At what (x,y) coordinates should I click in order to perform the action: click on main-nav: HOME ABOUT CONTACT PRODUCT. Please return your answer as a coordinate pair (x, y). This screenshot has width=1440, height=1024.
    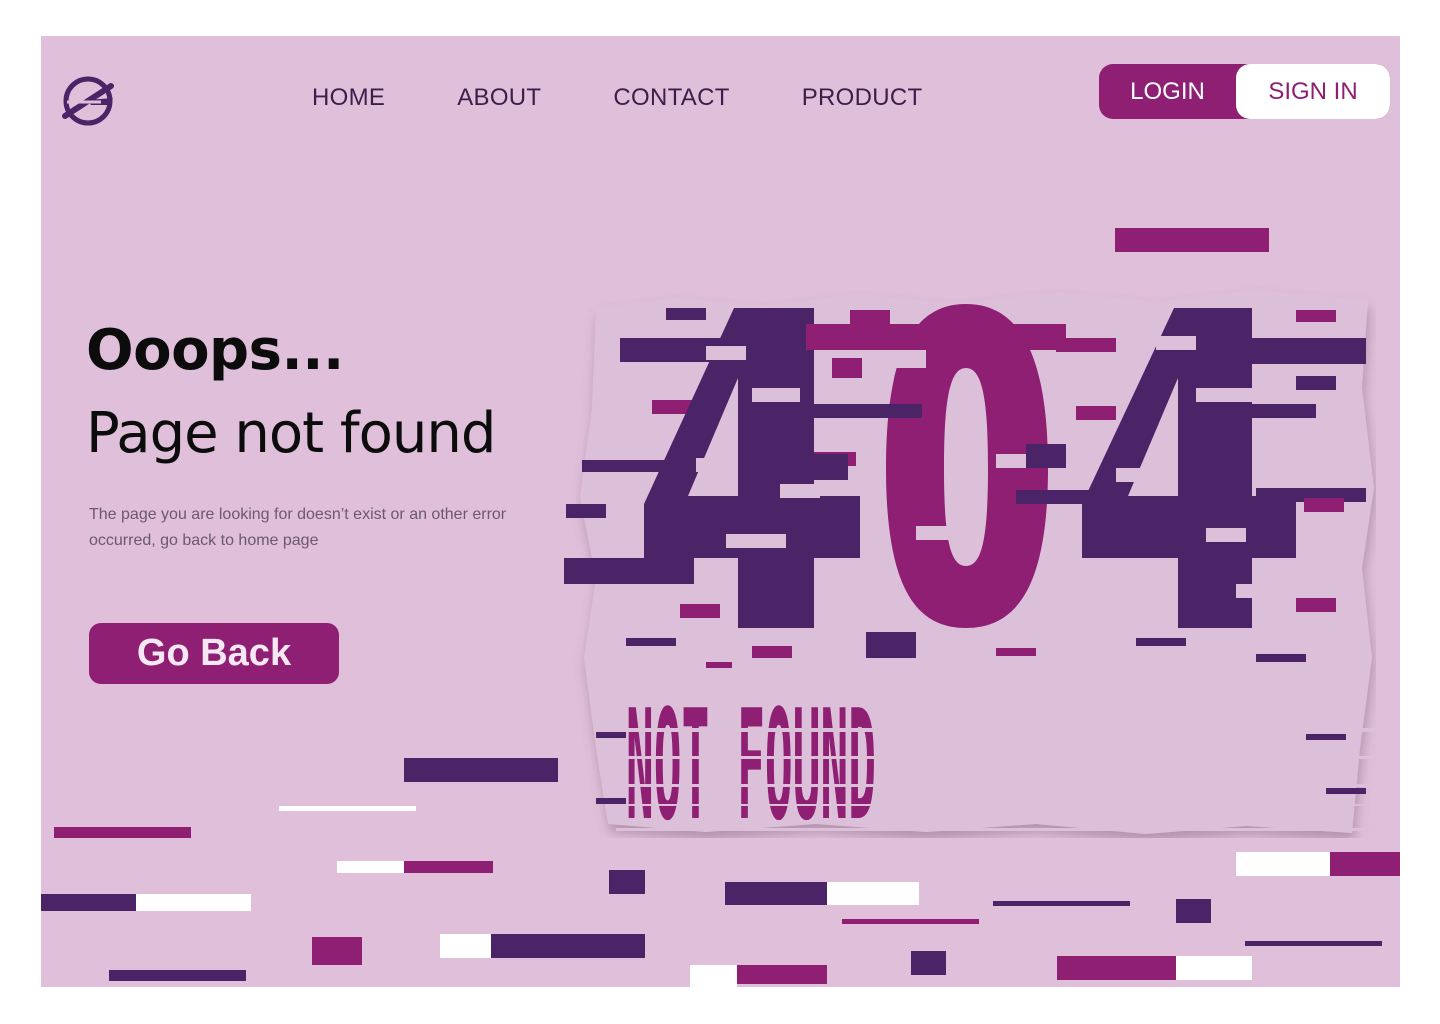
    Looking at the image, I should click on (653, 98).